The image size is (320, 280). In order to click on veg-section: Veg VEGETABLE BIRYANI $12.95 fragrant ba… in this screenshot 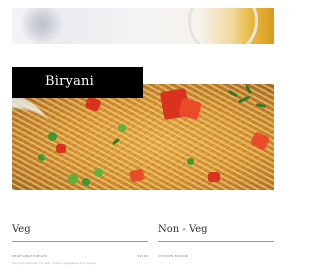, I will do `click(80, 244)`.